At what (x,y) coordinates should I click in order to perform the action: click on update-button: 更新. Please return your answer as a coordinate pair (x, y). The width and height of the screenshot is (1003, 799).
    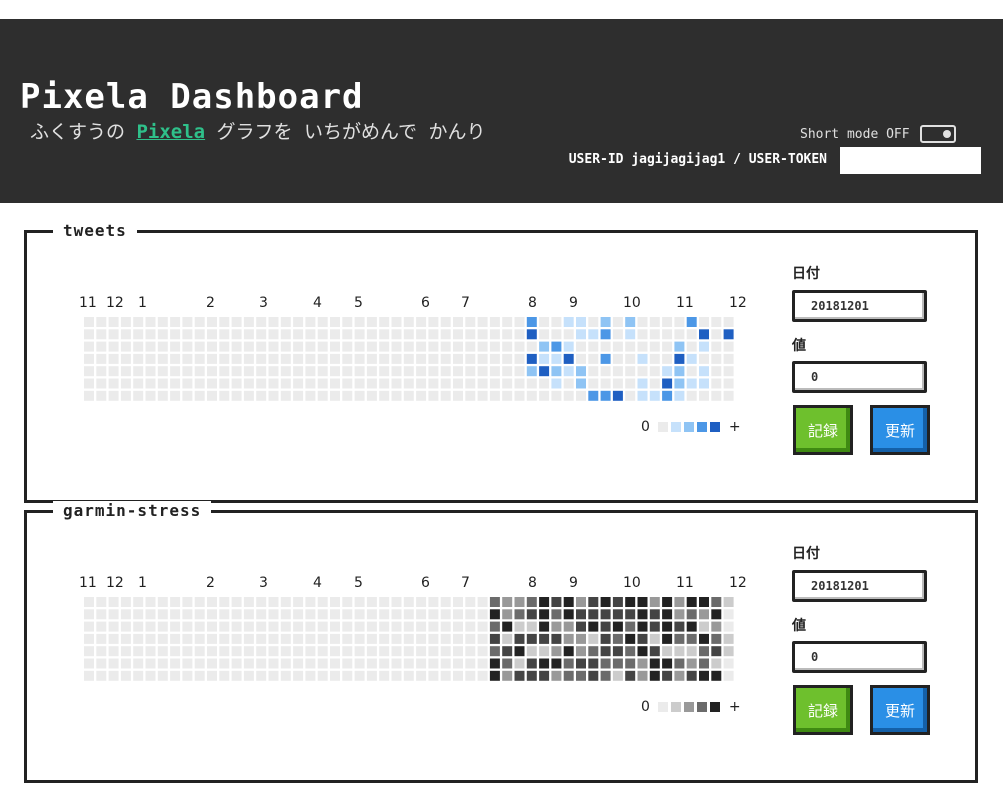
    Looking at the image, I should click on (900, 710).